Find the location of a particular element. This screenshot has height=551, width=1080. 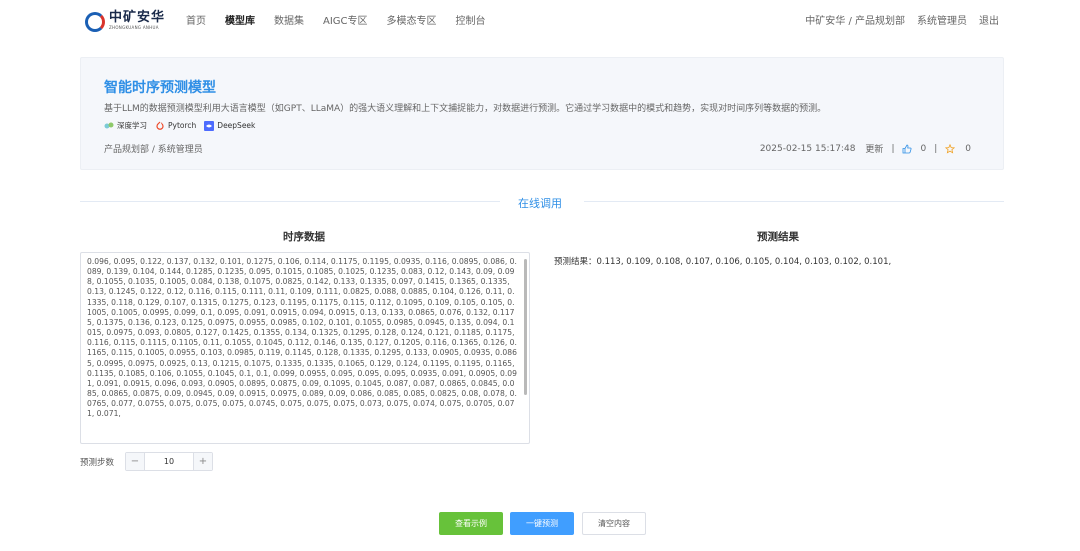

main-nav: 首页 模型库 数据集 AIGC专区 多模态专区 控制台 is located at coordinates (345, 22).